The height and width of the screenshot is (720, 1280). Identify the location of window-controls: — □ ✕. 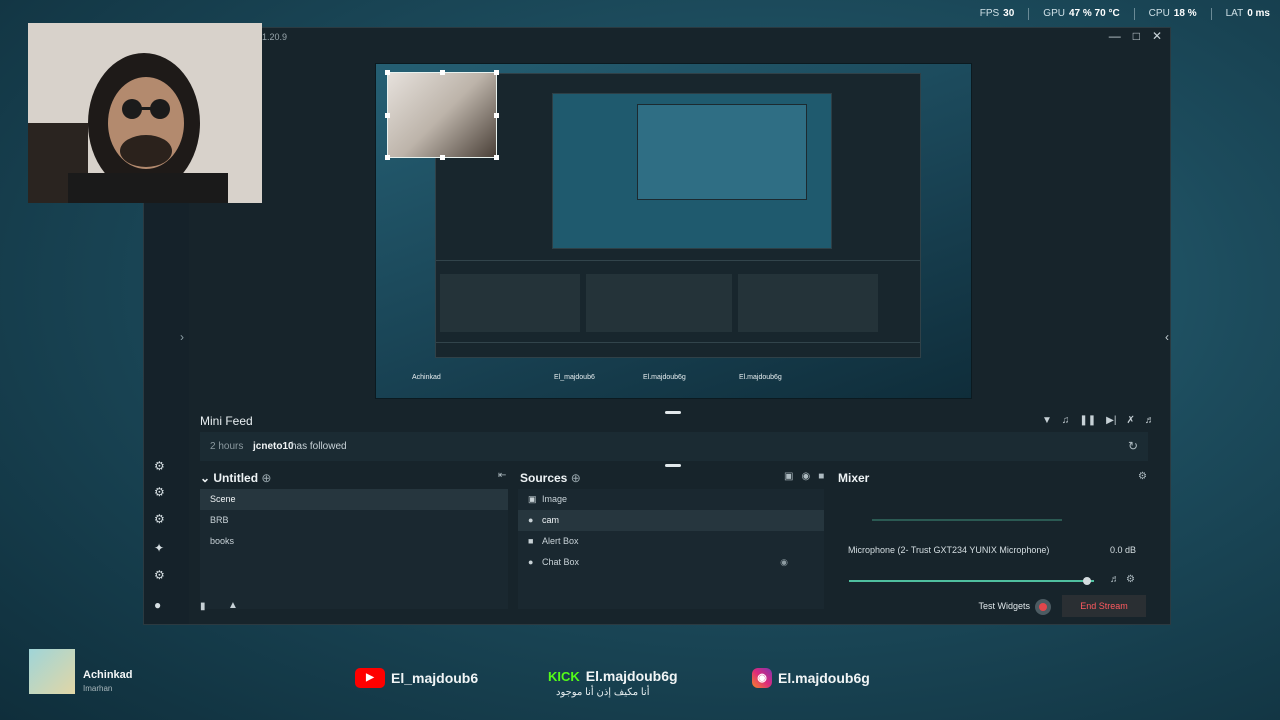
(1135, 36).